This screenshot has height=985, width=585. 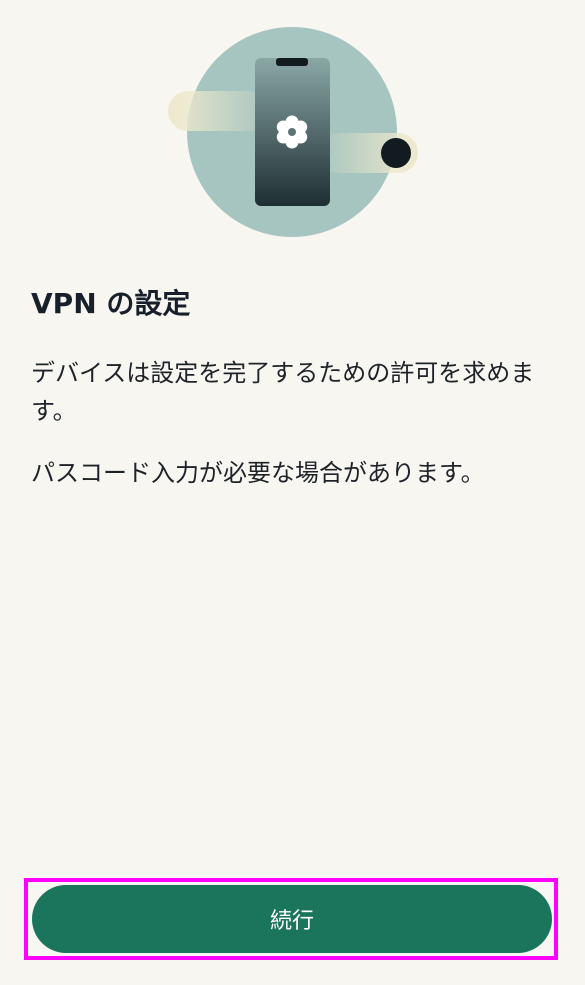 What do you see at coordinates (292, 919) in the screenshot?
I see `continue-button: 続行` at bounding box center [292, 919].